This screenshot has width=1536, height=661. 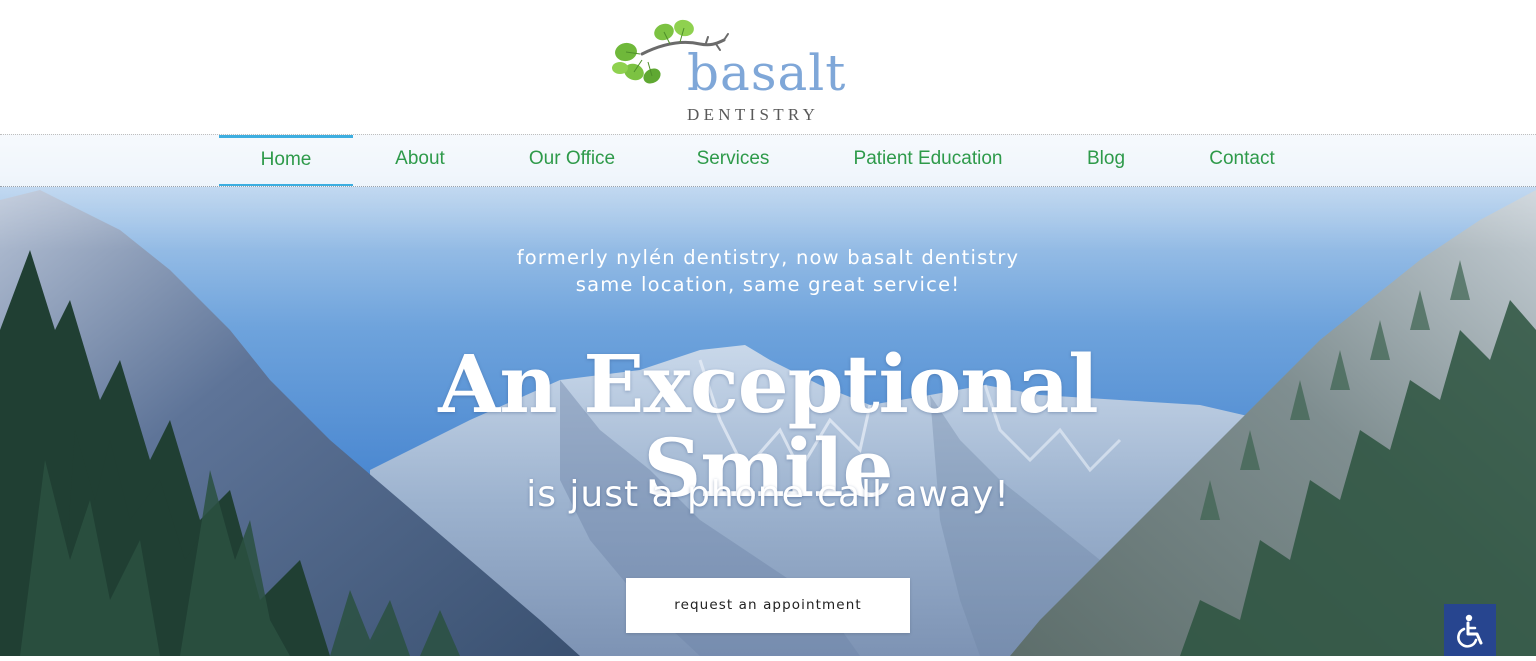 I want to click on nav-item-about: About, so click(x=420, y=160).